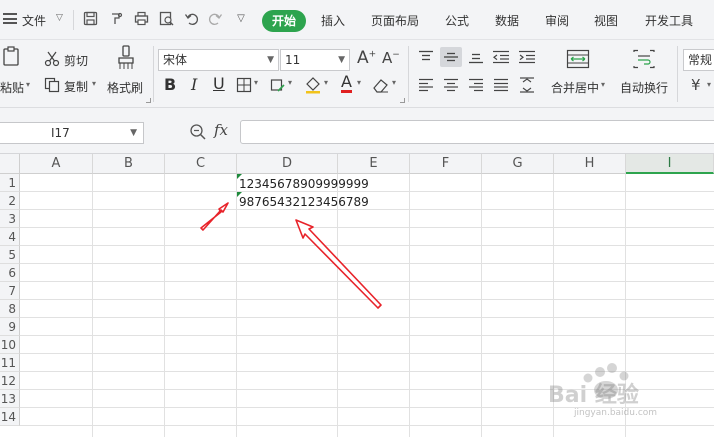  I want to click on border-icon, so click(244, 87).